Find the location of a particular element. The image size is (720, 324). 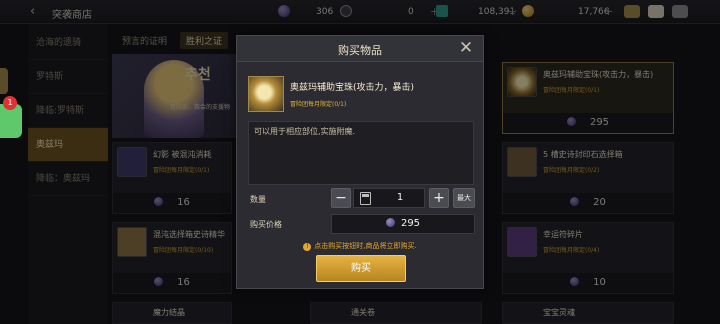

quantity-increase-button: + is located at coordinates (439, 198).